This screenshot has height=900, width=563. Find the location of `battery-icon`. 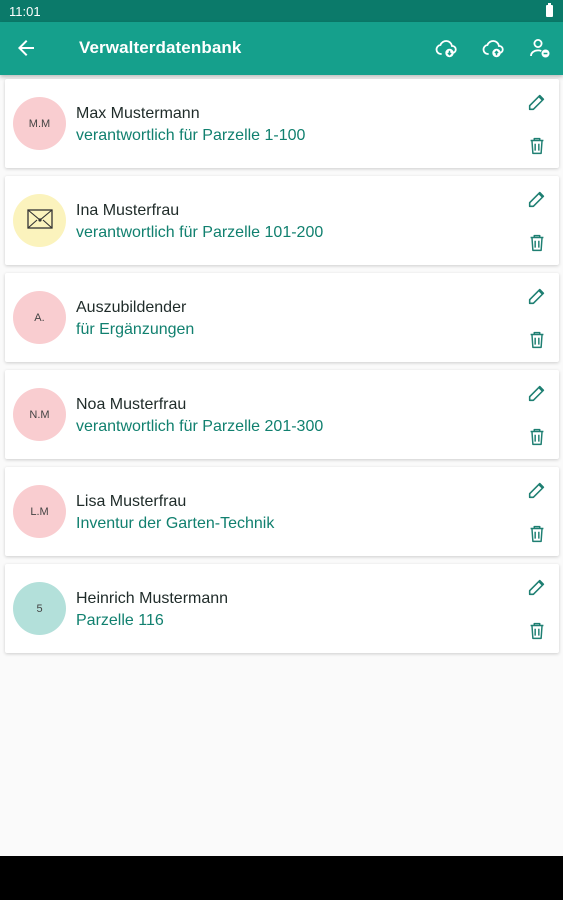

battery-icon is located at coordinates (549, 10).